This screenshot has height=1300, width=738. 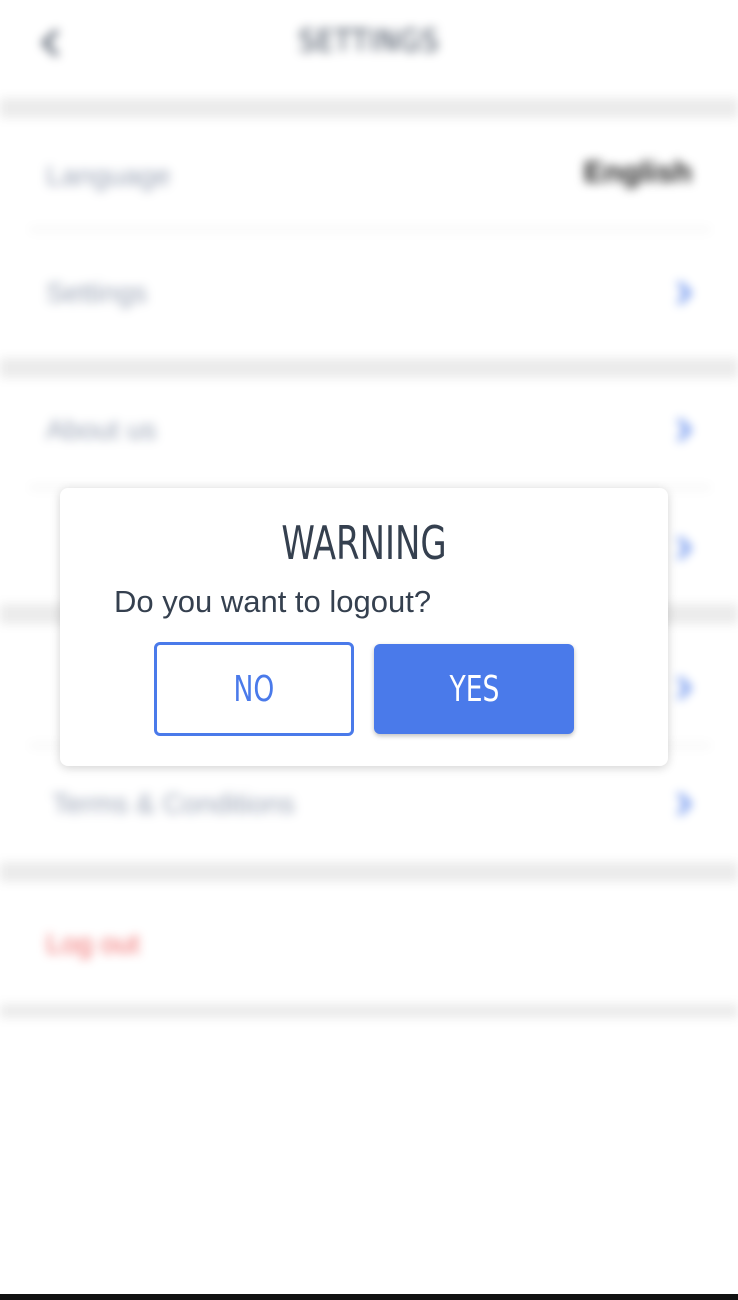 I want to click on dialog-title: WARNING, so click(x=364, y=543).